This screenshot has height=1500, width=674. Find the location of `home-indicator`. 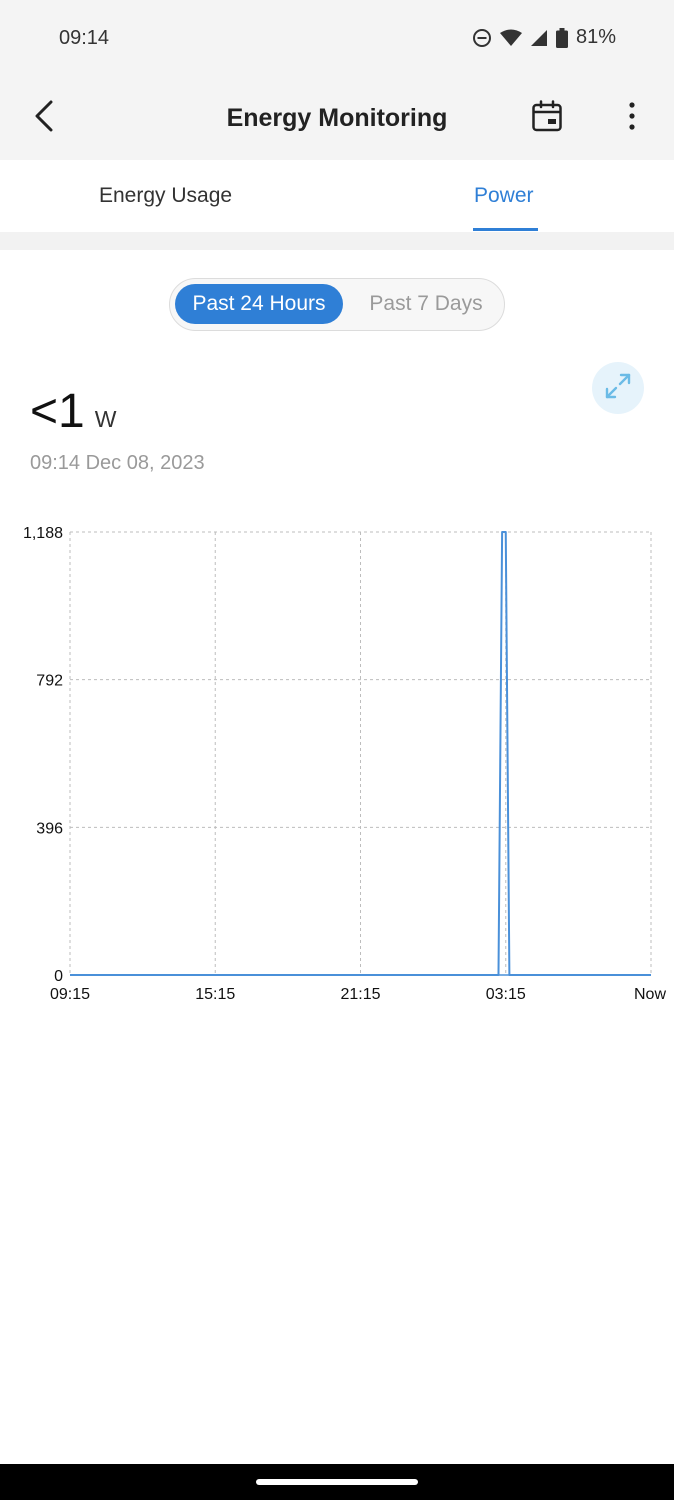

home-indicator is located at coordinates (337, 1482).